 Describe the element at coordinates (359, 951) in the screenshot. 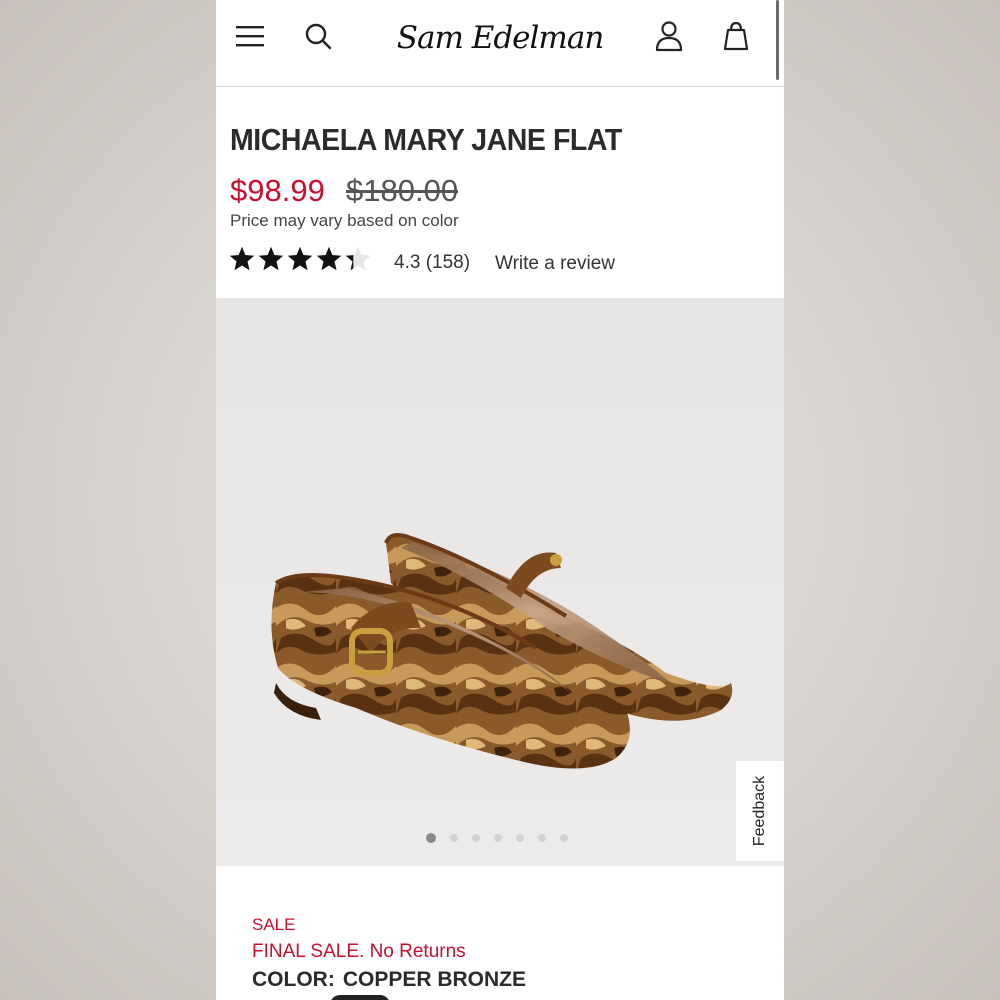

I see `final-sale-notice: FINAL SALE. No Returns` at that location.